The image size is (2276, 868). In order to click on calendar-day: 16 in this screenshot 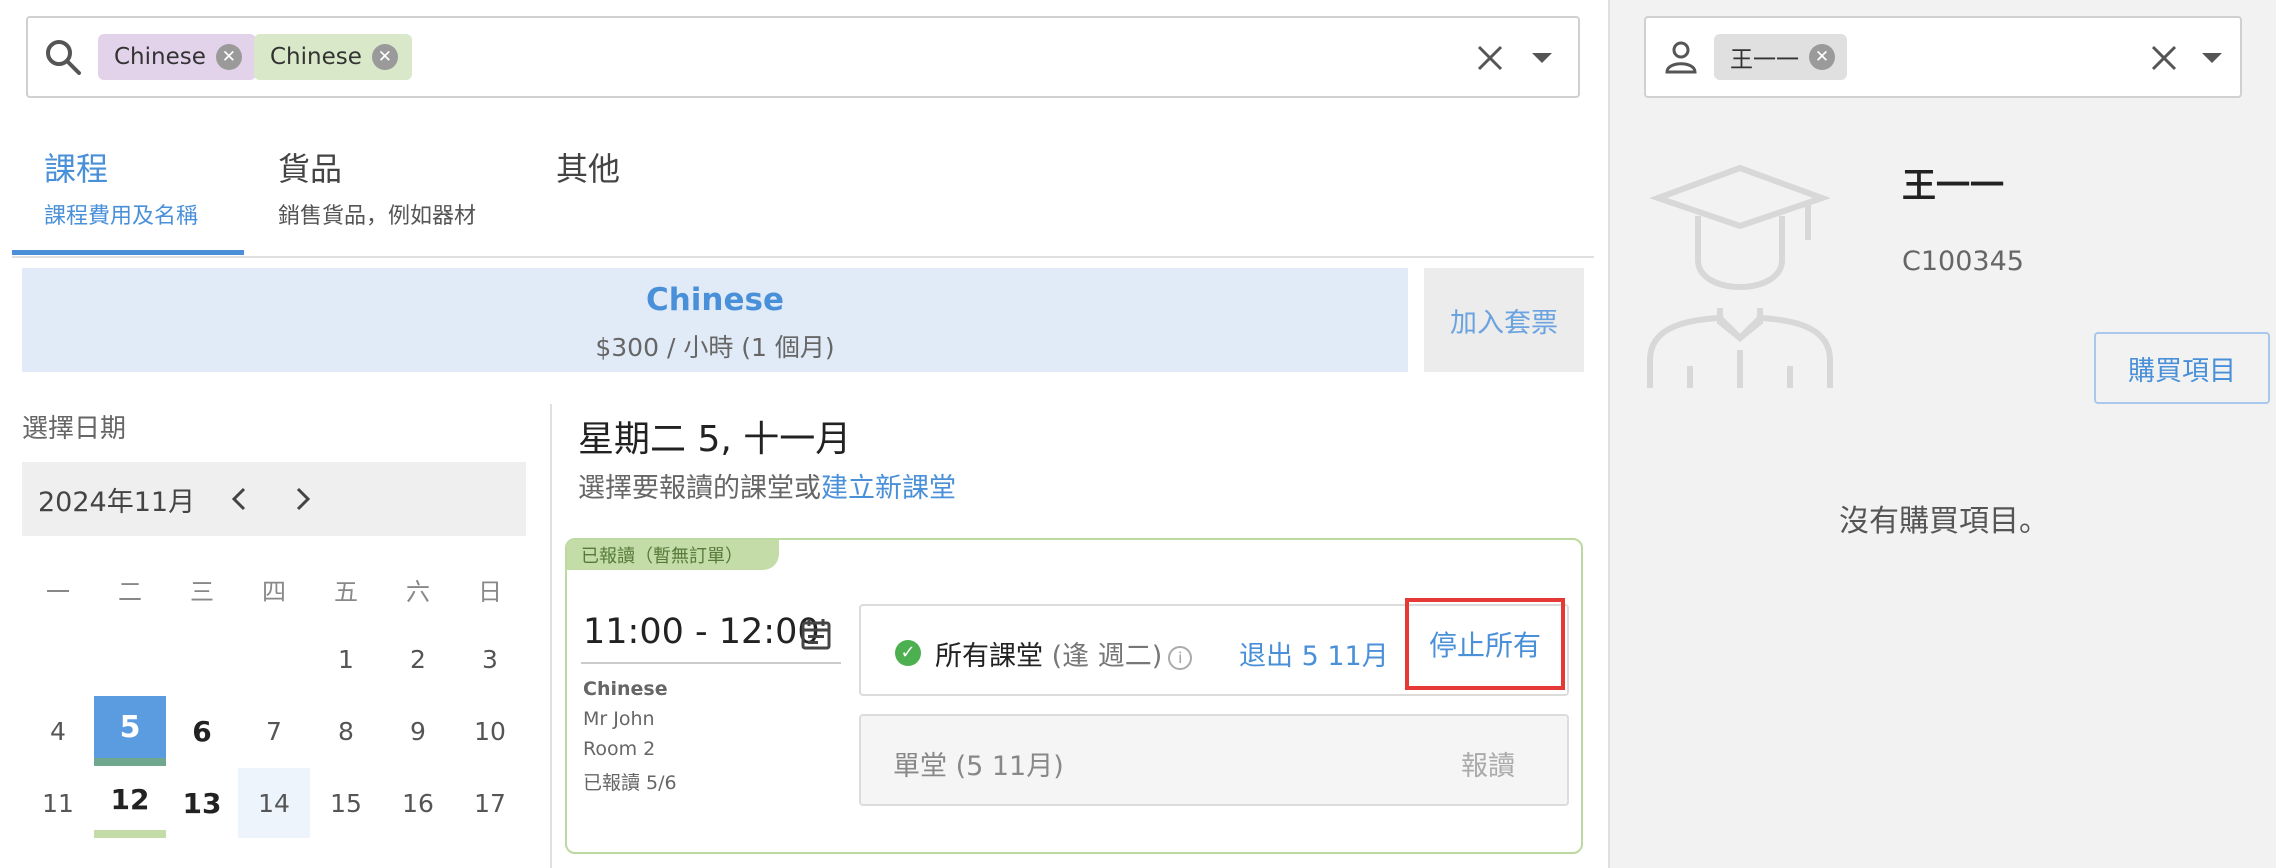, I will do `click(418, 803)`.